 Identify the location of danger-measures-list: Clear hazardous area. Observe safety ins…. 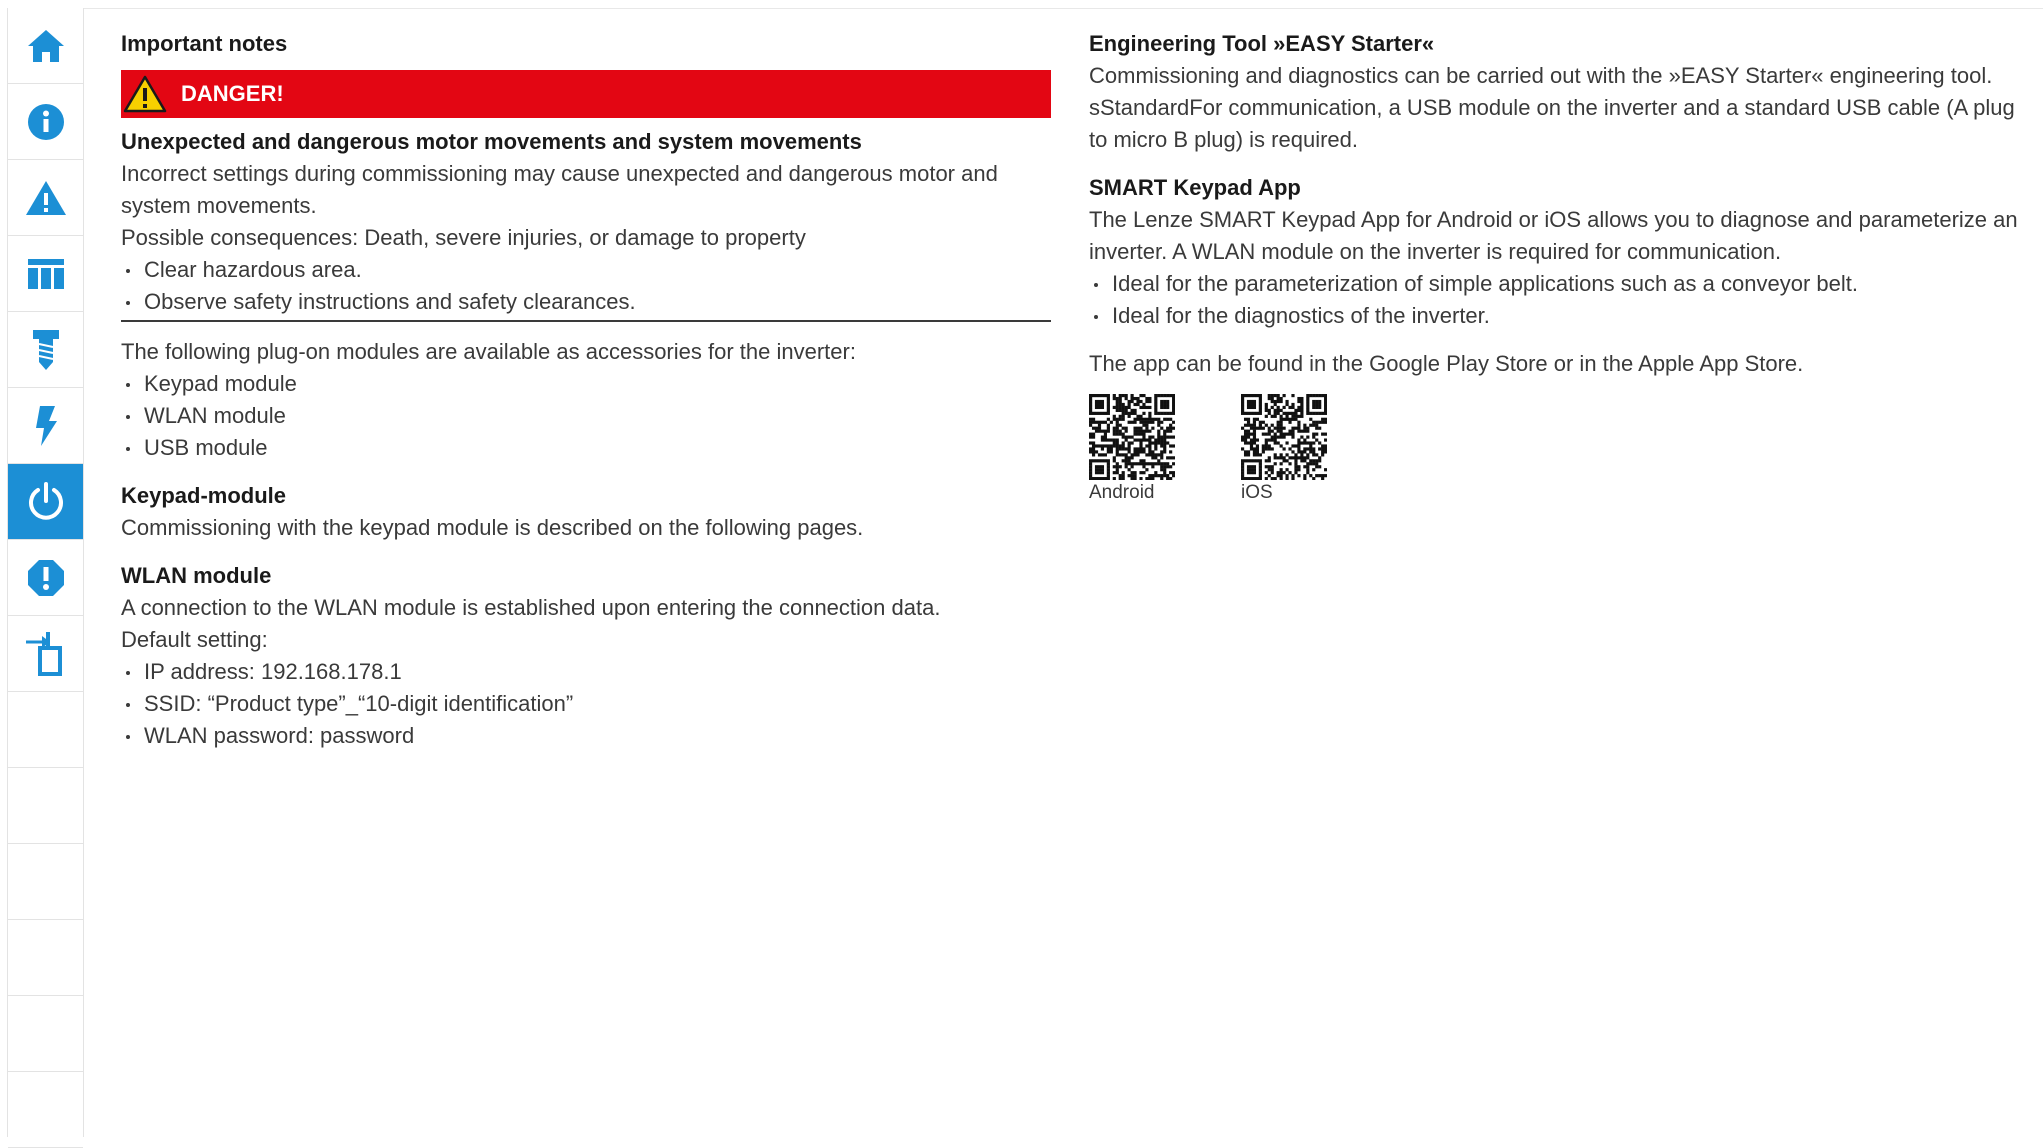
(586, 286).